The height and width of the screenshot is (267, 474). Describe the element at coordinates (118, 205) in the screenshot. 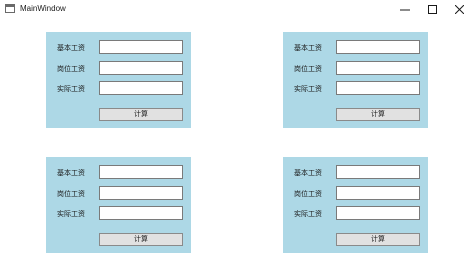

I see `salary-panel-bottom-left: 基本工资 岗位工资 实际工资 计算` at that location.